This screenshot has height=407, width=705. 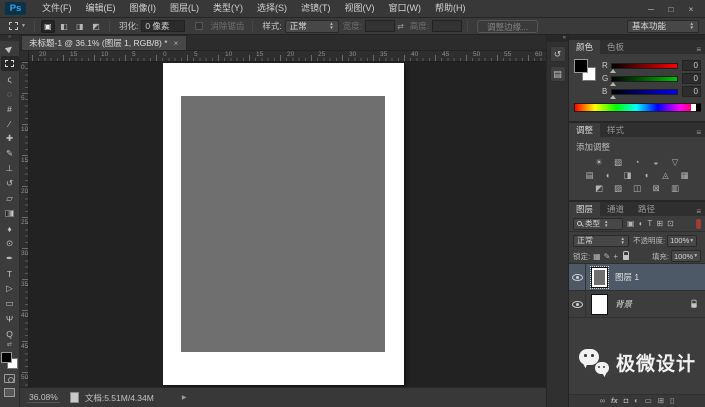 What do you see at coordinates (647, 175) in the screenshot?
I see `photo-filter-adjustment-icon: ◖` at bounding box center [647, 175].